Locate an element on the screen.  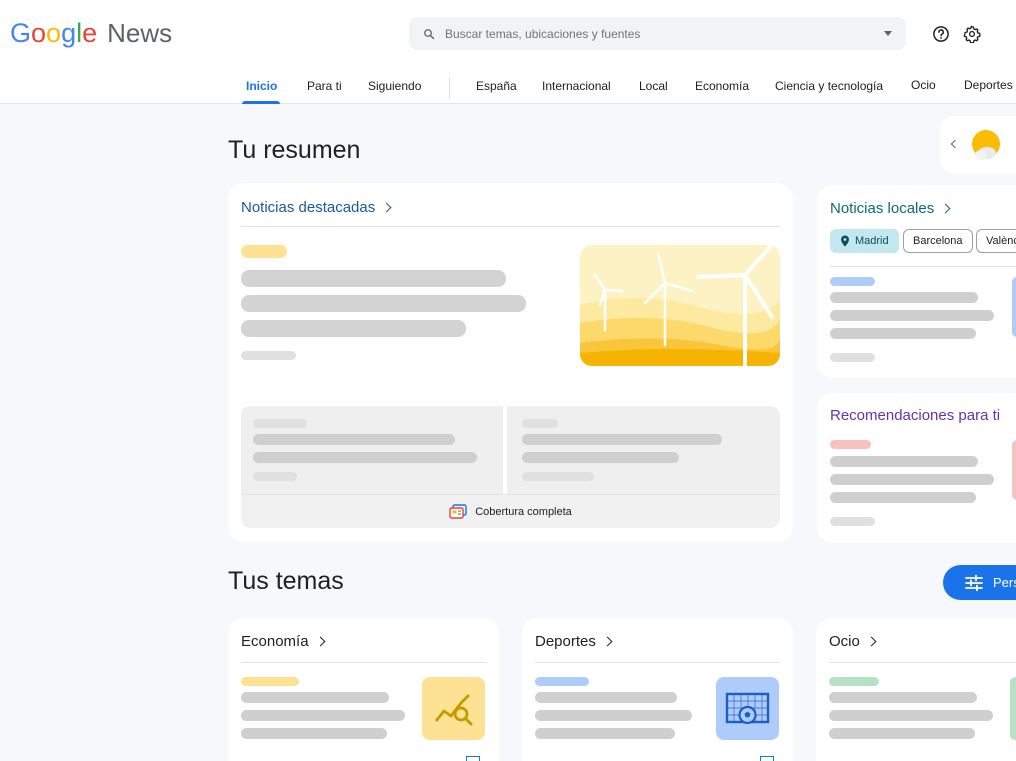
tab-ocio: Ocio is located at coordinates (923, 85).